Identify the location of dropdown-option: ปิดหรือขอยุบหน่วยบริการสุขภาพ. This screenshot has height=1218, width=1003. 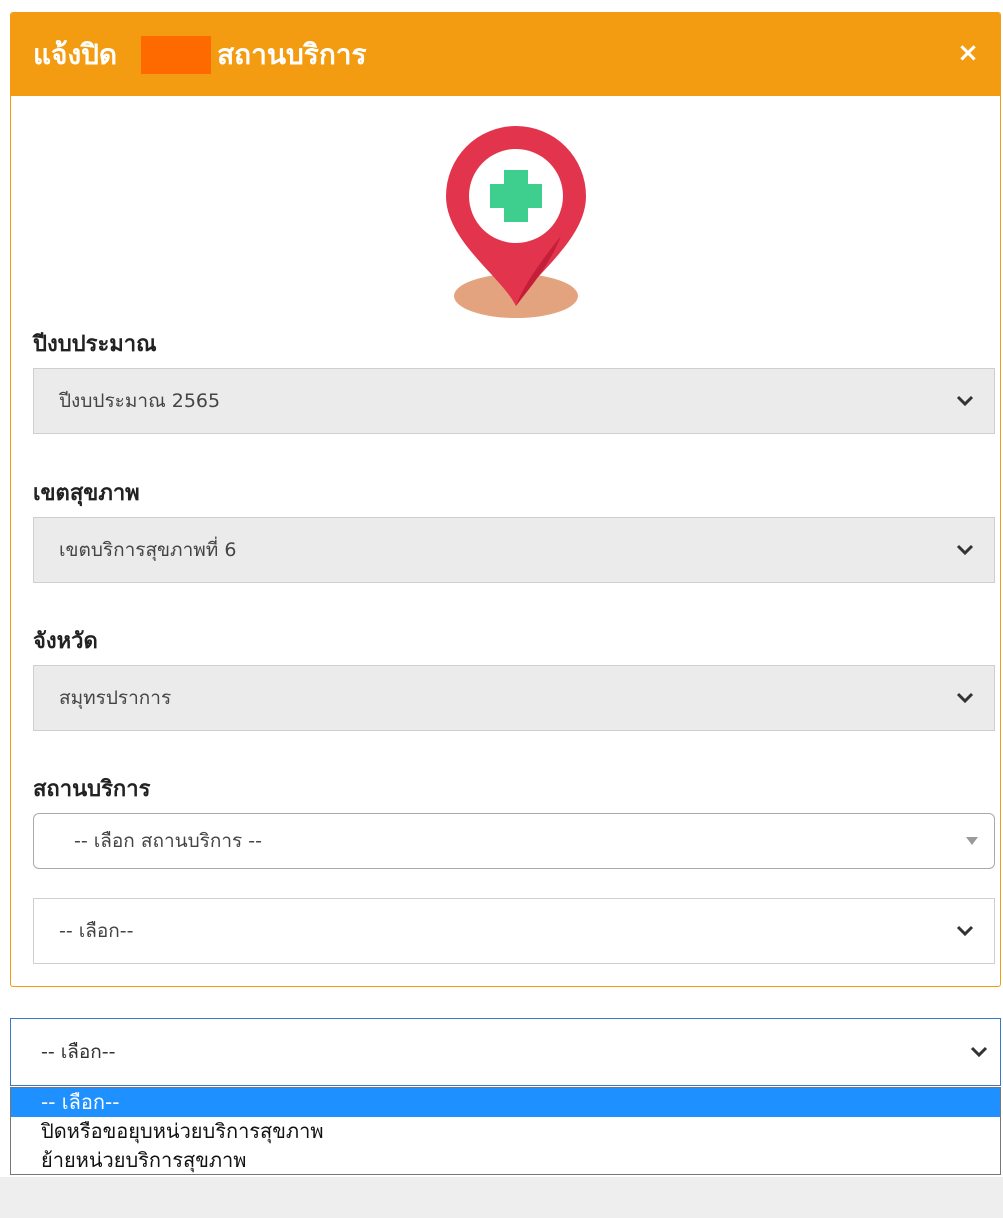
(505, 1131).